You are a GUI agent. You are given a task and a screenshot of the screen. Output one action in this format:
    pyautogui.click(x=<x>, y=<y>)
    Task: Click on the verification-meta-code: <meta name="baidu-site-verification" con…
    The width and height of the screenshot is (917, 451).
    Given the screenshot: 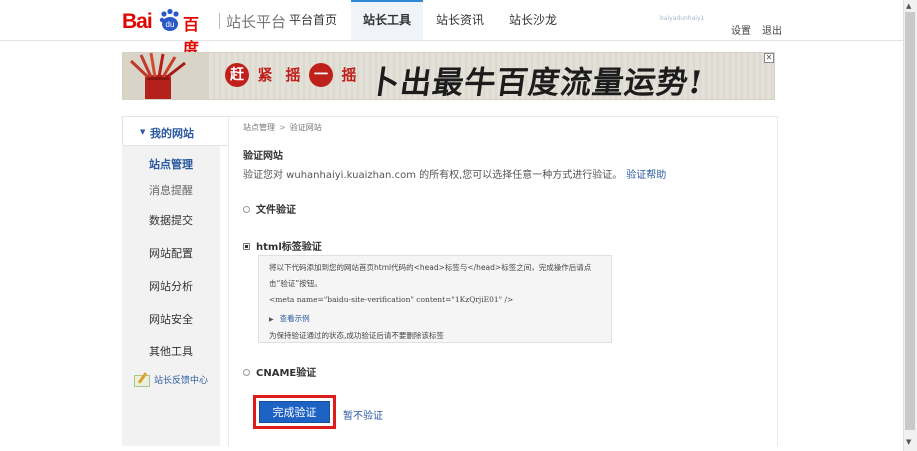 What is the action you would take?
    pyautogui.click(x=391, y=299)
    